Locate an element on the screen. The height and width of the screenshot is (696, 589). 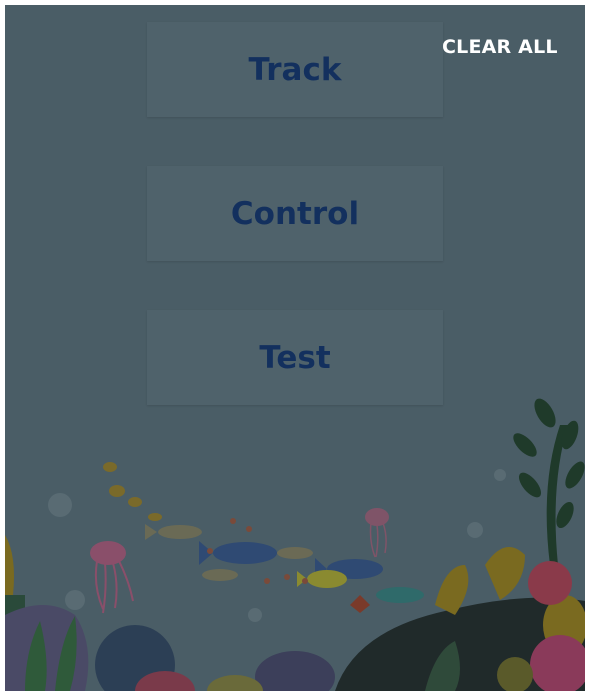
small-fish-trail is located at coordinates (132, 491).